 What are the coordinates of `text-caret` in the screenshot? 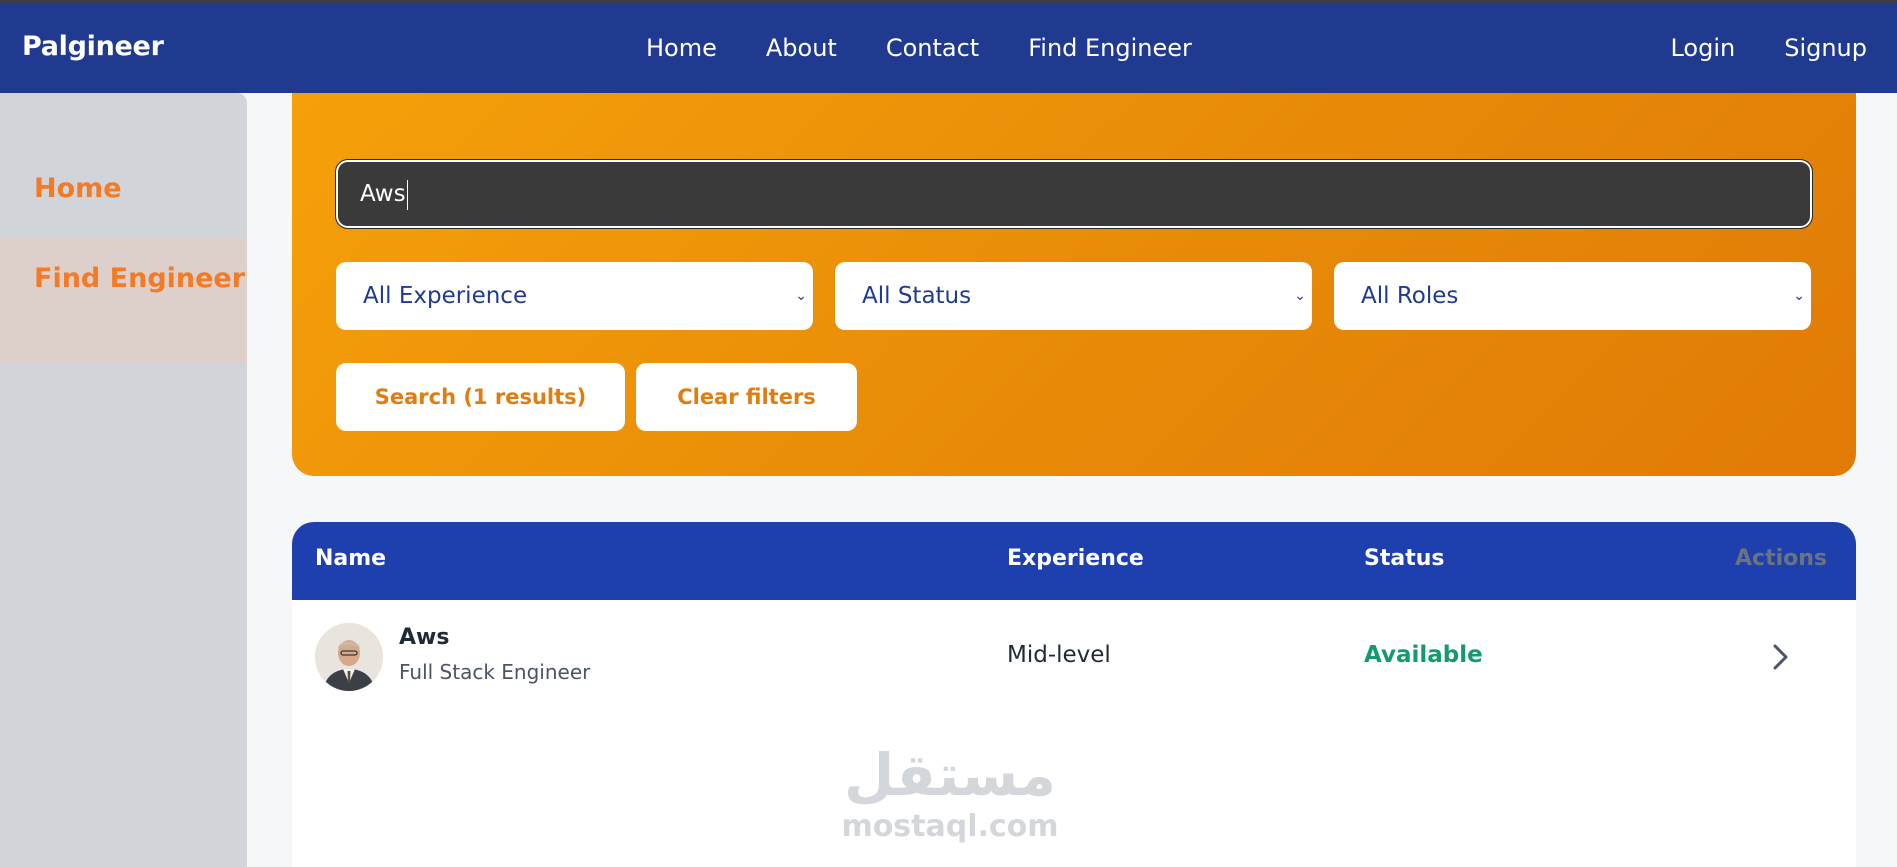 It's located at (407, 194).